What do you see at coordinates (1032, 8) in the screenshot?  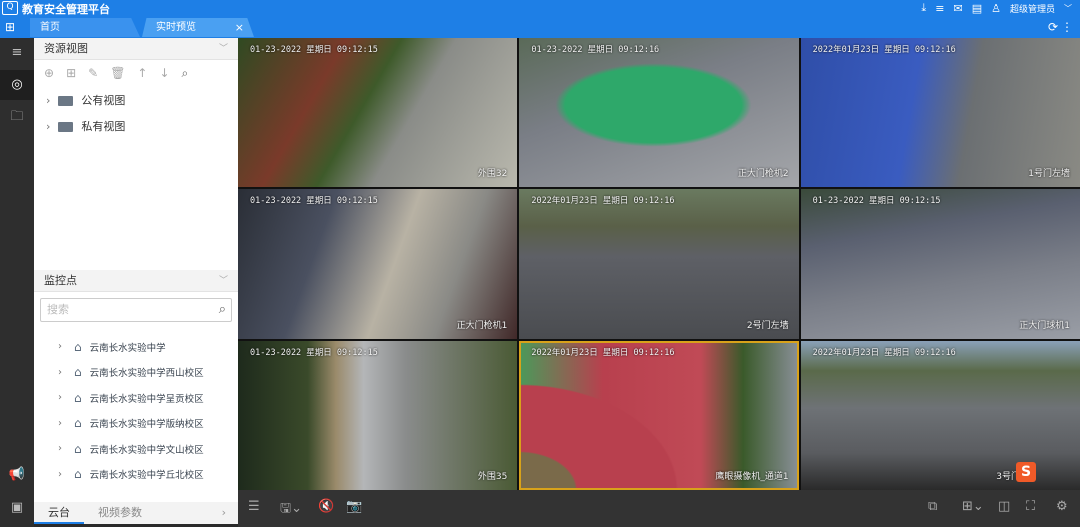 I see `user-name: 超级管理员` at bounding box center [1032, 8].